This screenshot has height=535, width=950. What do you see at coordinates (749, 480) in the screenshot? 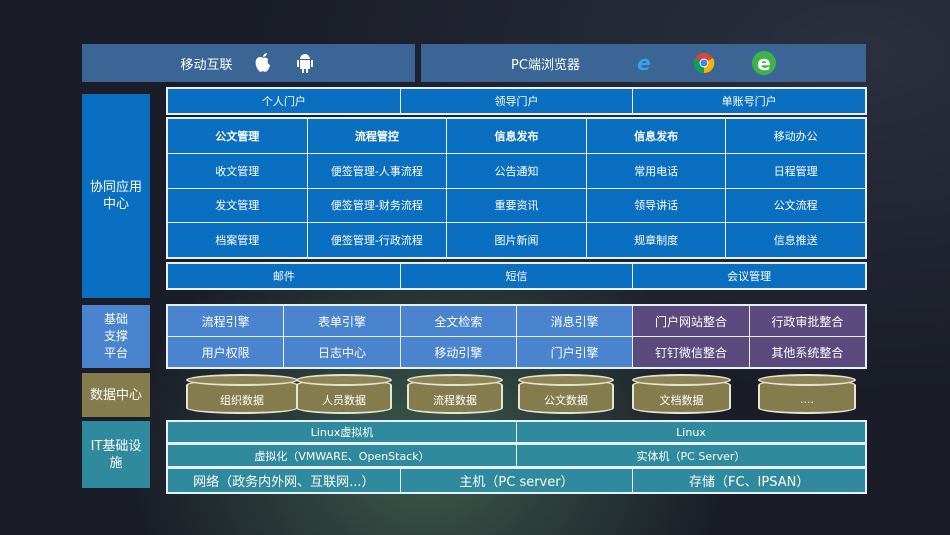
I see `it-item: 存储（FC、IPSAN）` at bounding box center [749, 480].